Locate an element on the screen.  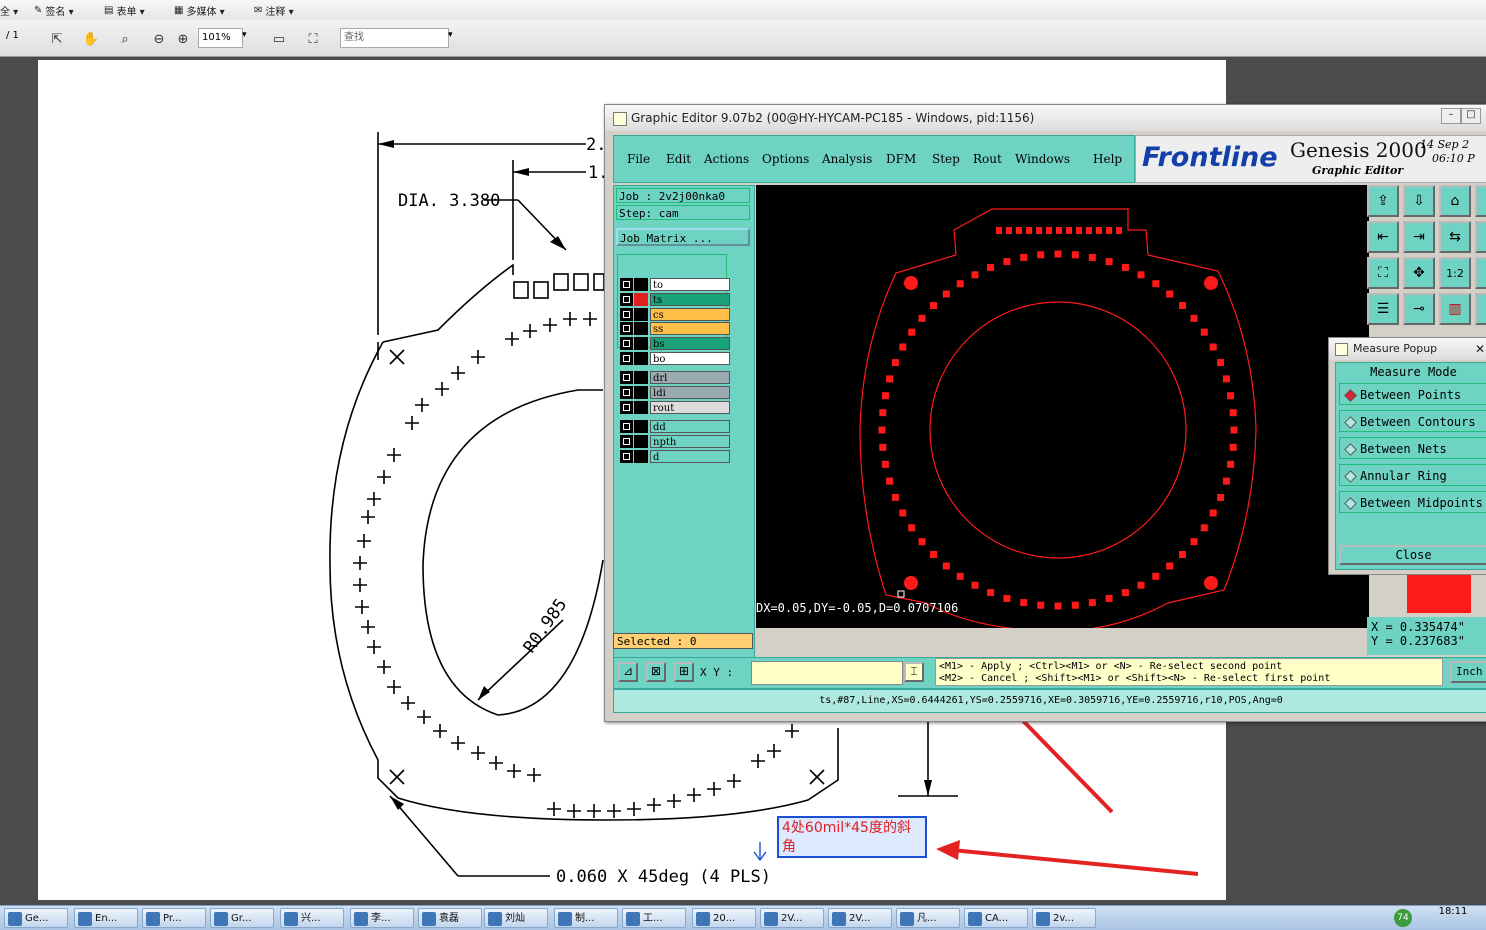
menu-media: ▦ 多媒体 ▾ is located at coordinates (199, 10).